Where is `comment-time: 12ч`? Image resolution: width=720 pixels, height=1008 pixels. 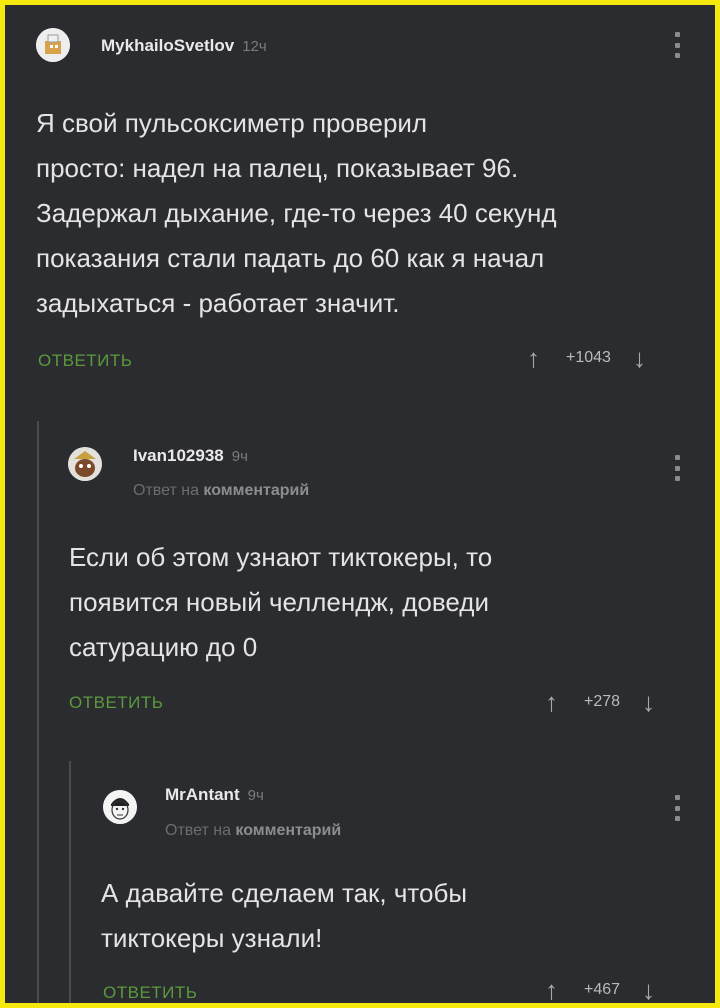 comment-time: 12ч is located at coordinates (254, 46).